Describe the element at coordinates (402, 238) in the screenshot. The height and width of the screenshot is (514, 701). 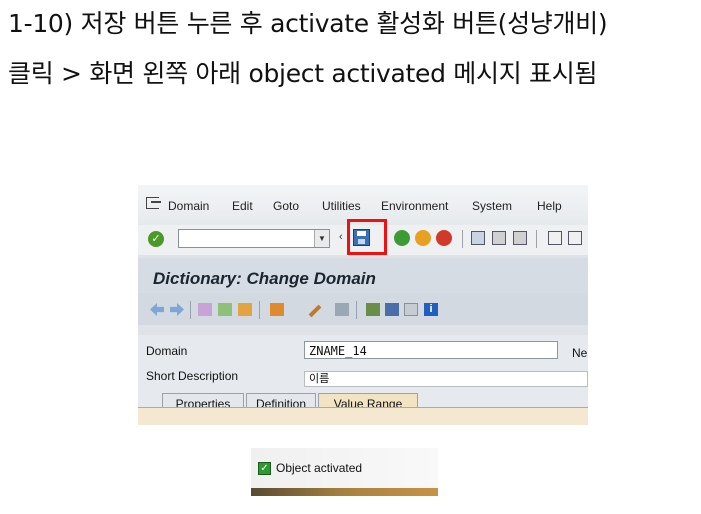
I see `back-icon` at that location.